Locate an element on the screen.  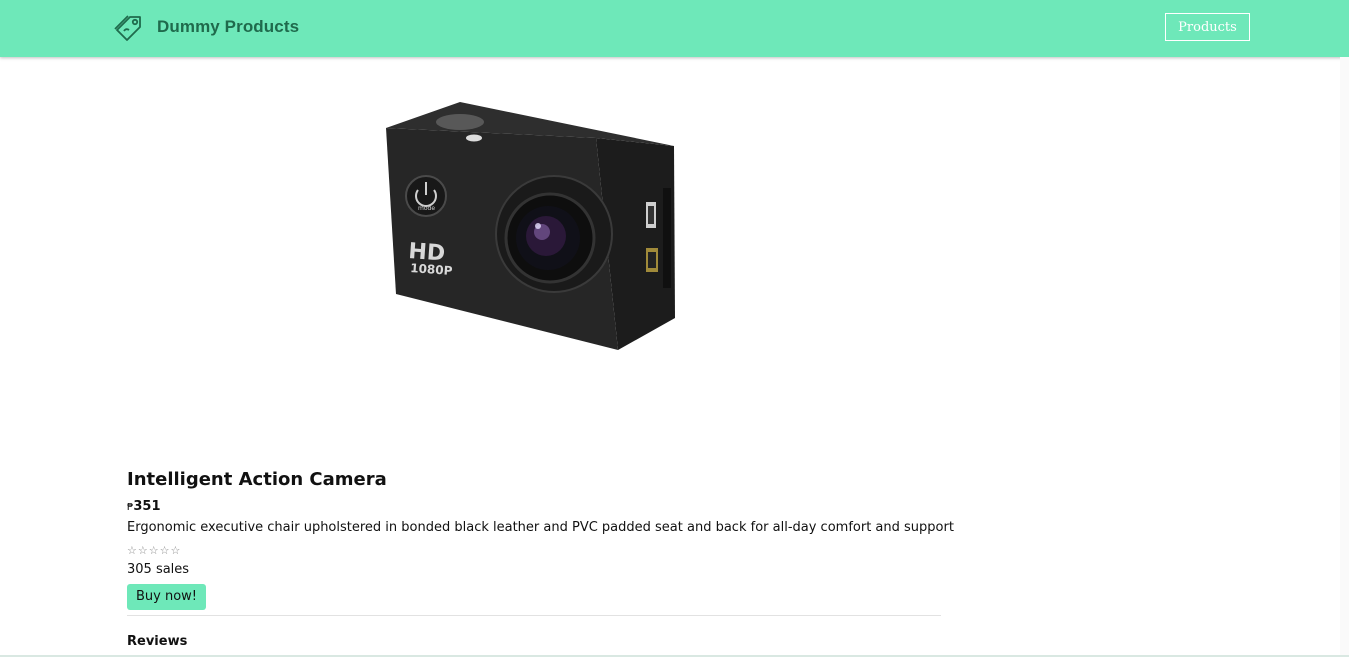
brand-link: Dummy Products is located at coordinates (206, 27).